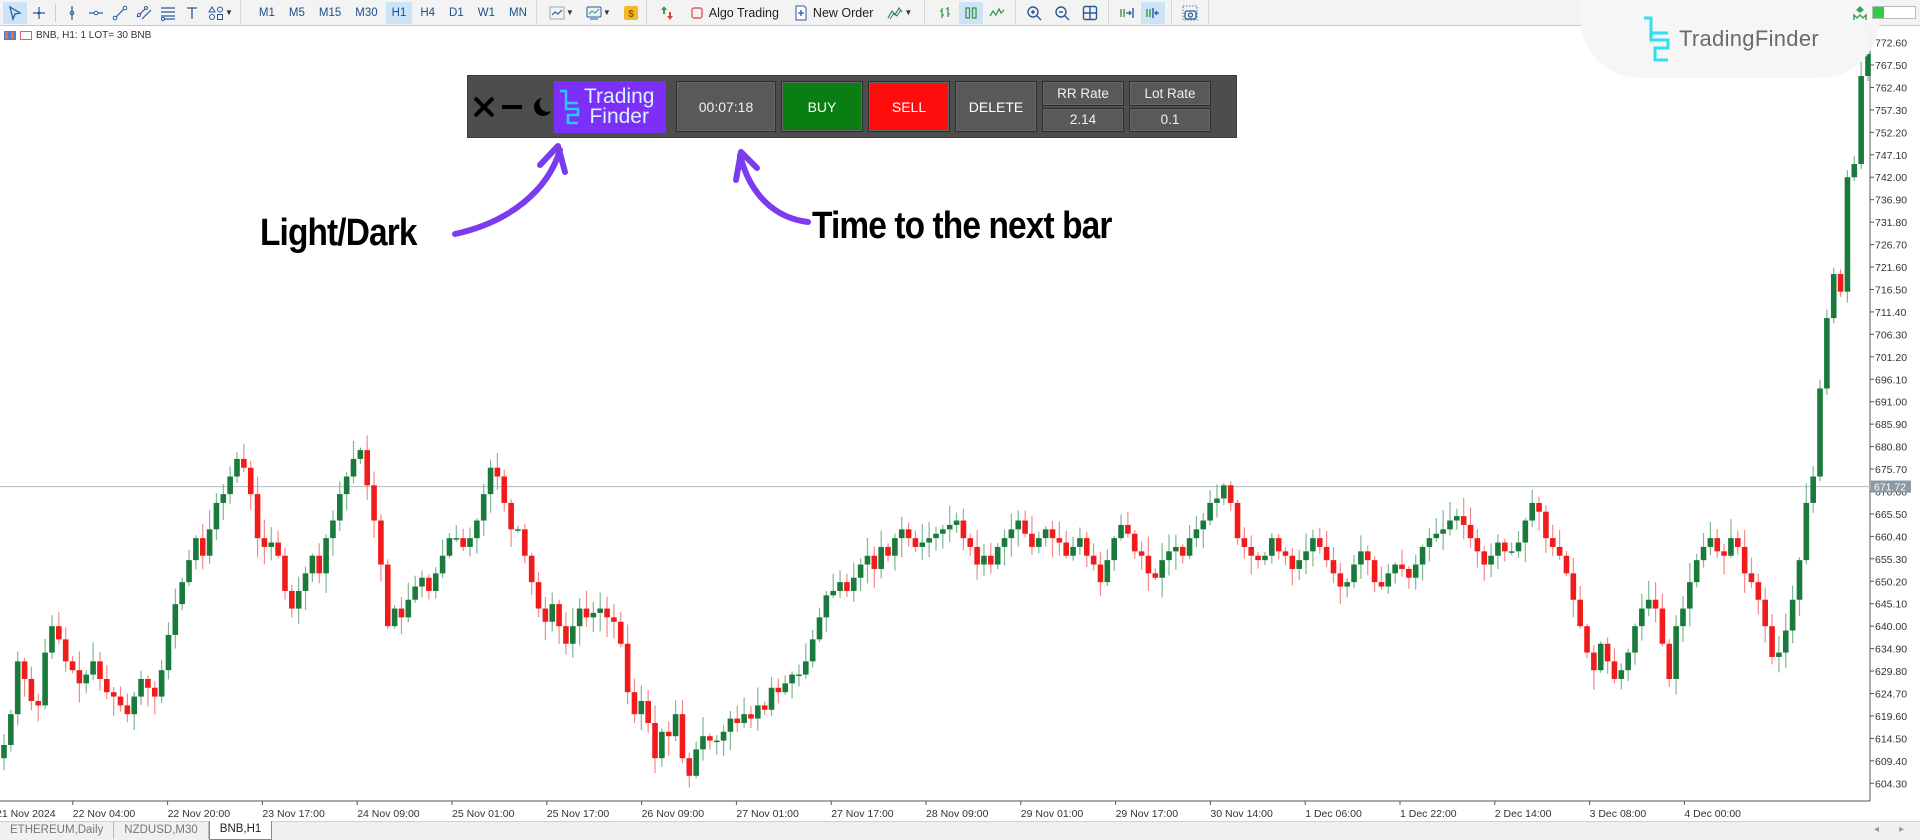  I want to click on tab-ethereum-daily: ETHEREUM,Daily, so click(57, 830).